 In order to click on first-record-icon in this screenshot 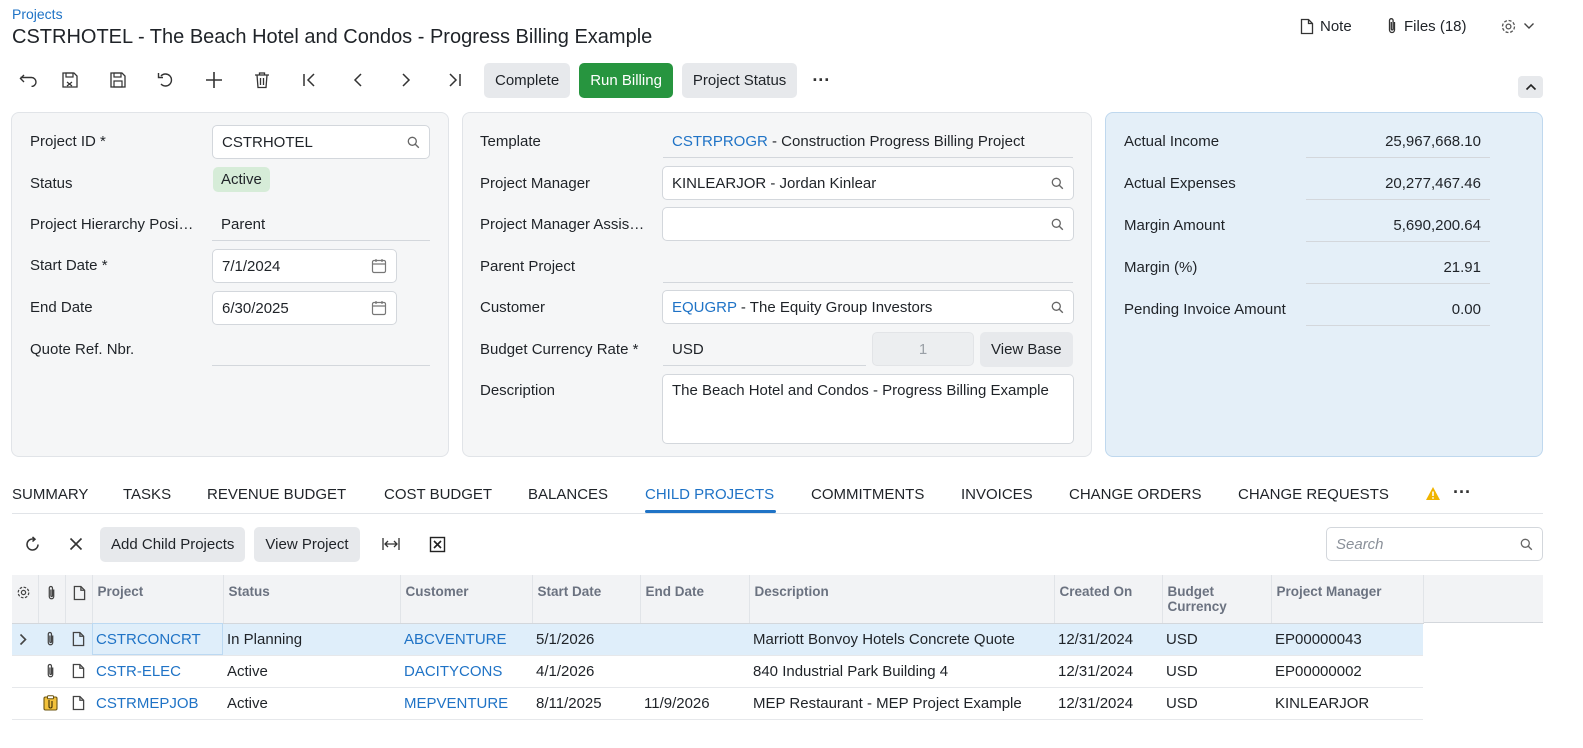, I will do `click(310, 80)`.